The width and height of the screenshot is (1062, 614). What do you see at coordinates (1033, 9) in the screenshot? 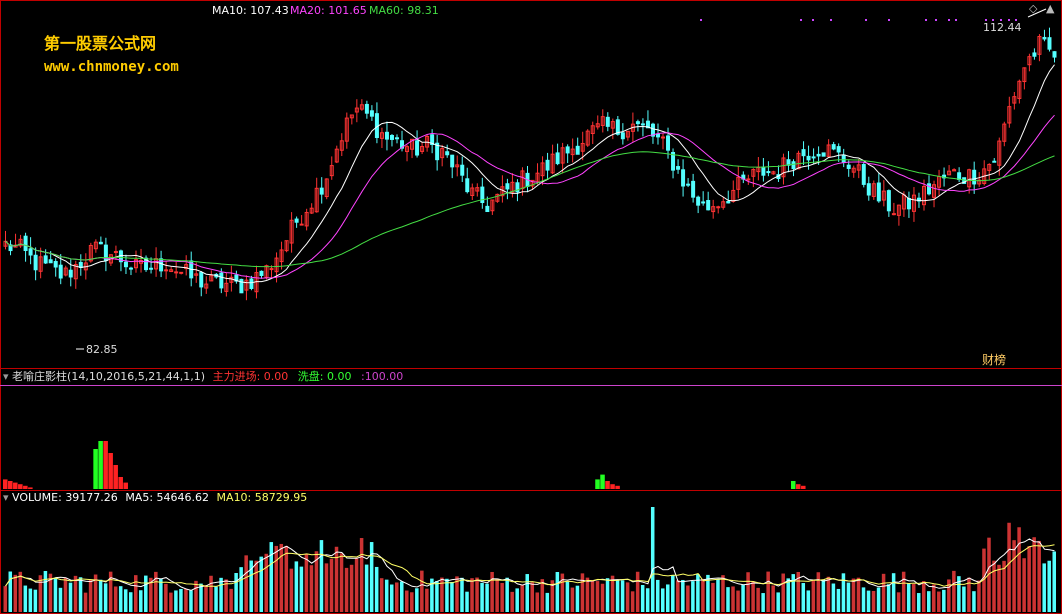
I see `diamond-icon: ◇` at bounding box center [1033, 9].